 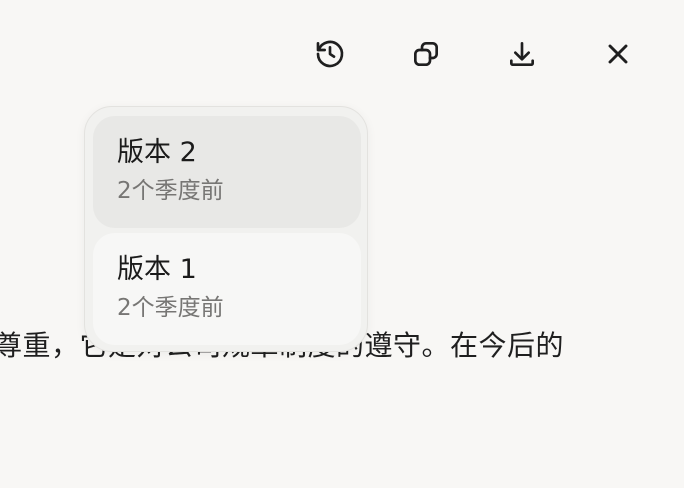 I want to click on copy-icon, so click(x=426, y=54).